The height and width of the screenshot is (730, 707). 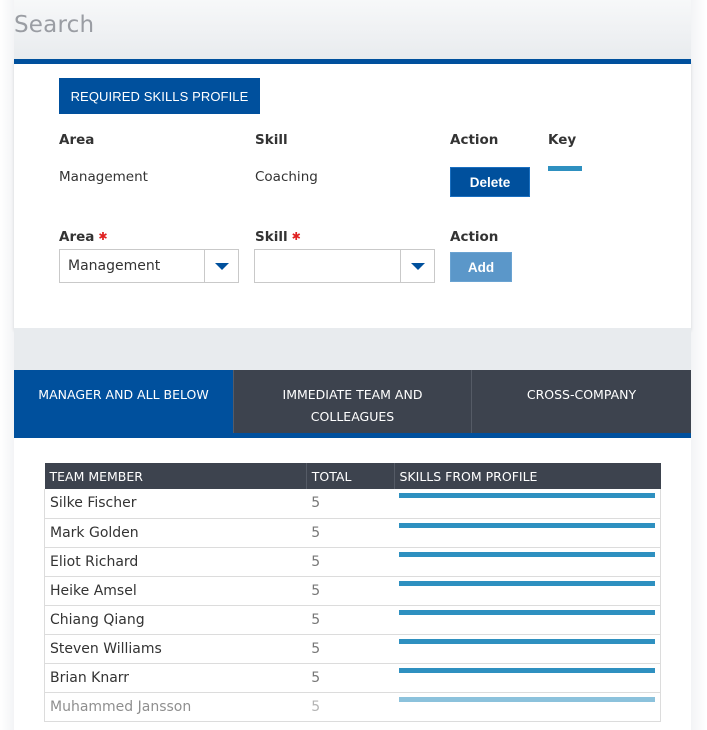 I want to click on key-swatch, so click(x=565, y=168).